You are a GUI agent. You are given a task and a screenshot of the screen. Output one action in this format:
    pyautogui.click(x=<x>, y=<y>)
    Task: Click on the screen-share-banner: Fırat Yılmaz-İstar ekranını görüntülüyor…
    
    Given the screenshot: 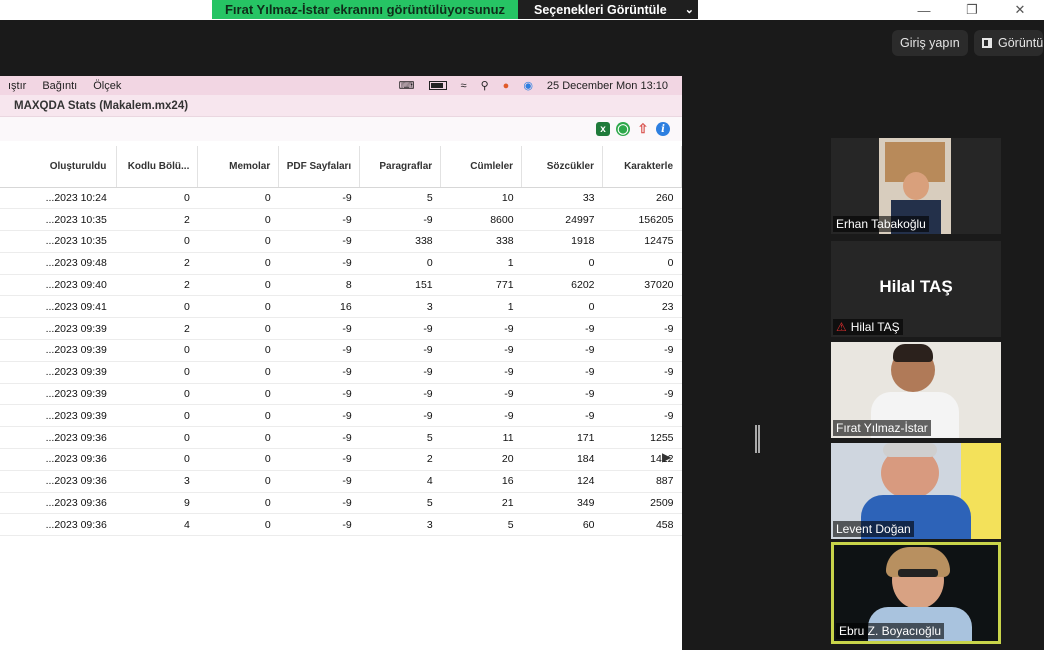 What is the action you would take?
    pyautogui.click(x=455, y=9)
    